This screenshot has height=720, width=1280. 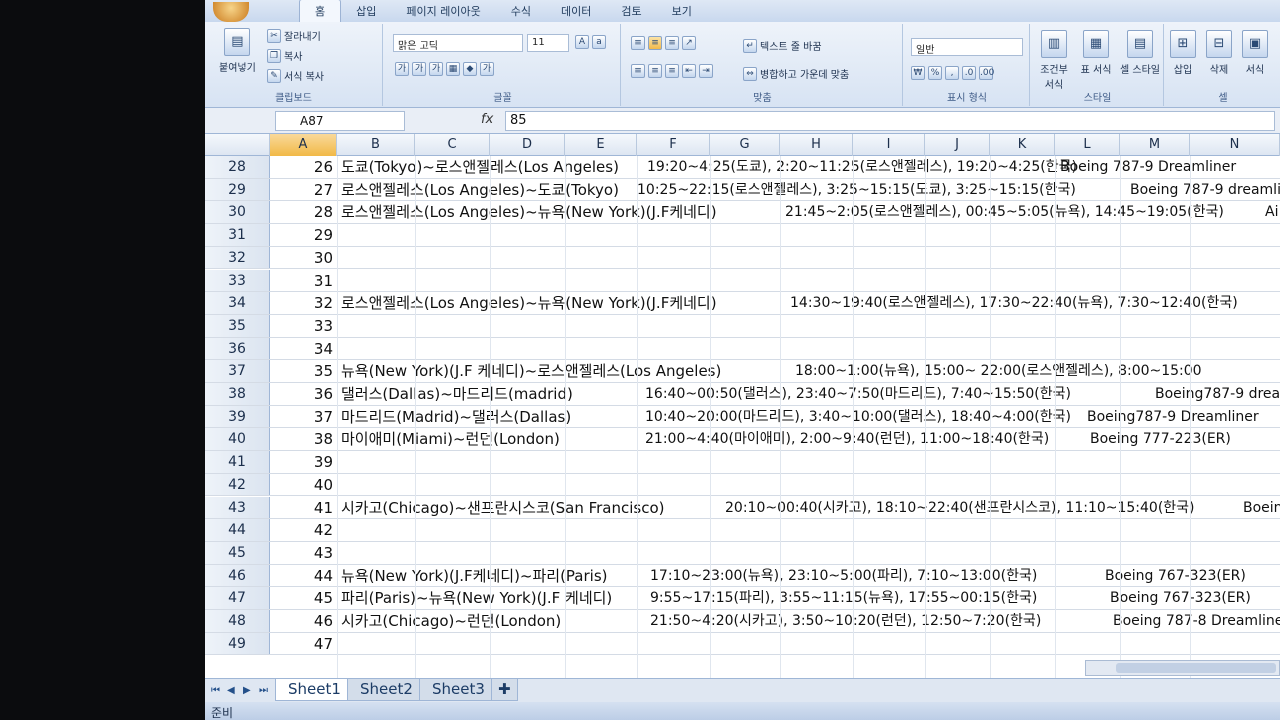 I want to click on tab-formulas: 수식, so click(x=521, y=11).